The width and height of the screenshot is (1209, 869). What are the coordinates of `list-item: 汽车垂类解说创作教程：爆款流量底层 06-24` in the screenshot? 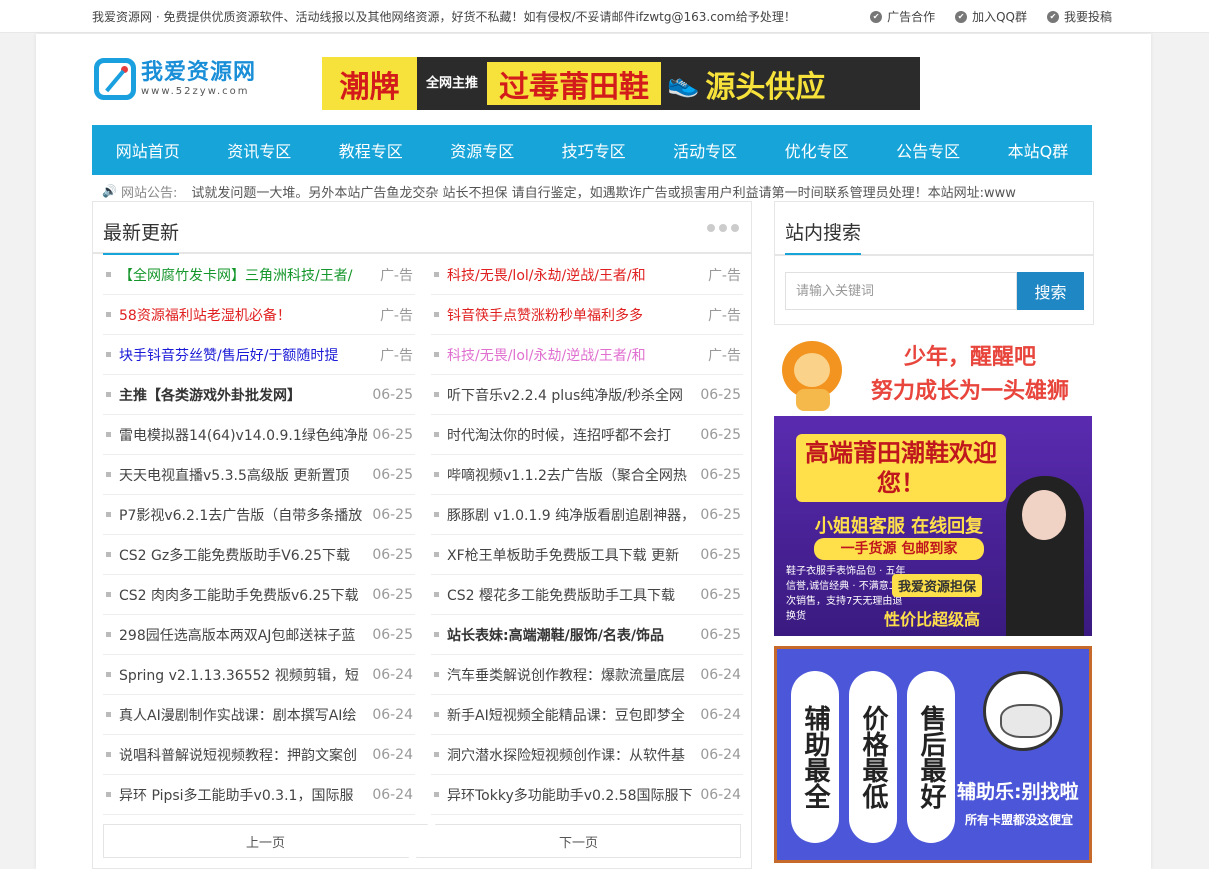 It's located at (587, 675).